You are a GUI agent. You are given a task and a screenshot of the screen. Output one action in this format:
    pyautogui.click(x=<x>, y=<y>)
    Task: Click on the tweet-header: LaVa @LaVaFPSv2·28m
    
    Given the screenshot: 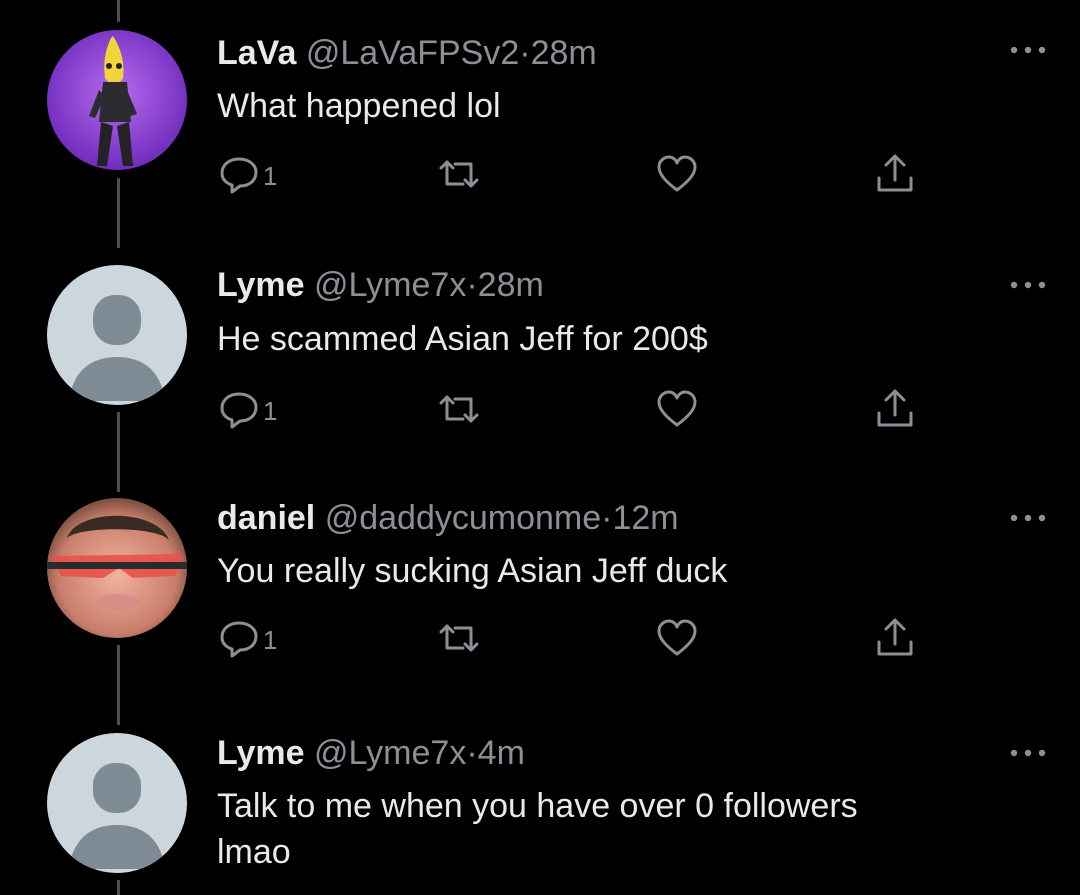 What is the action you would take?
    pyautogui.click(x=407, y=53)
    